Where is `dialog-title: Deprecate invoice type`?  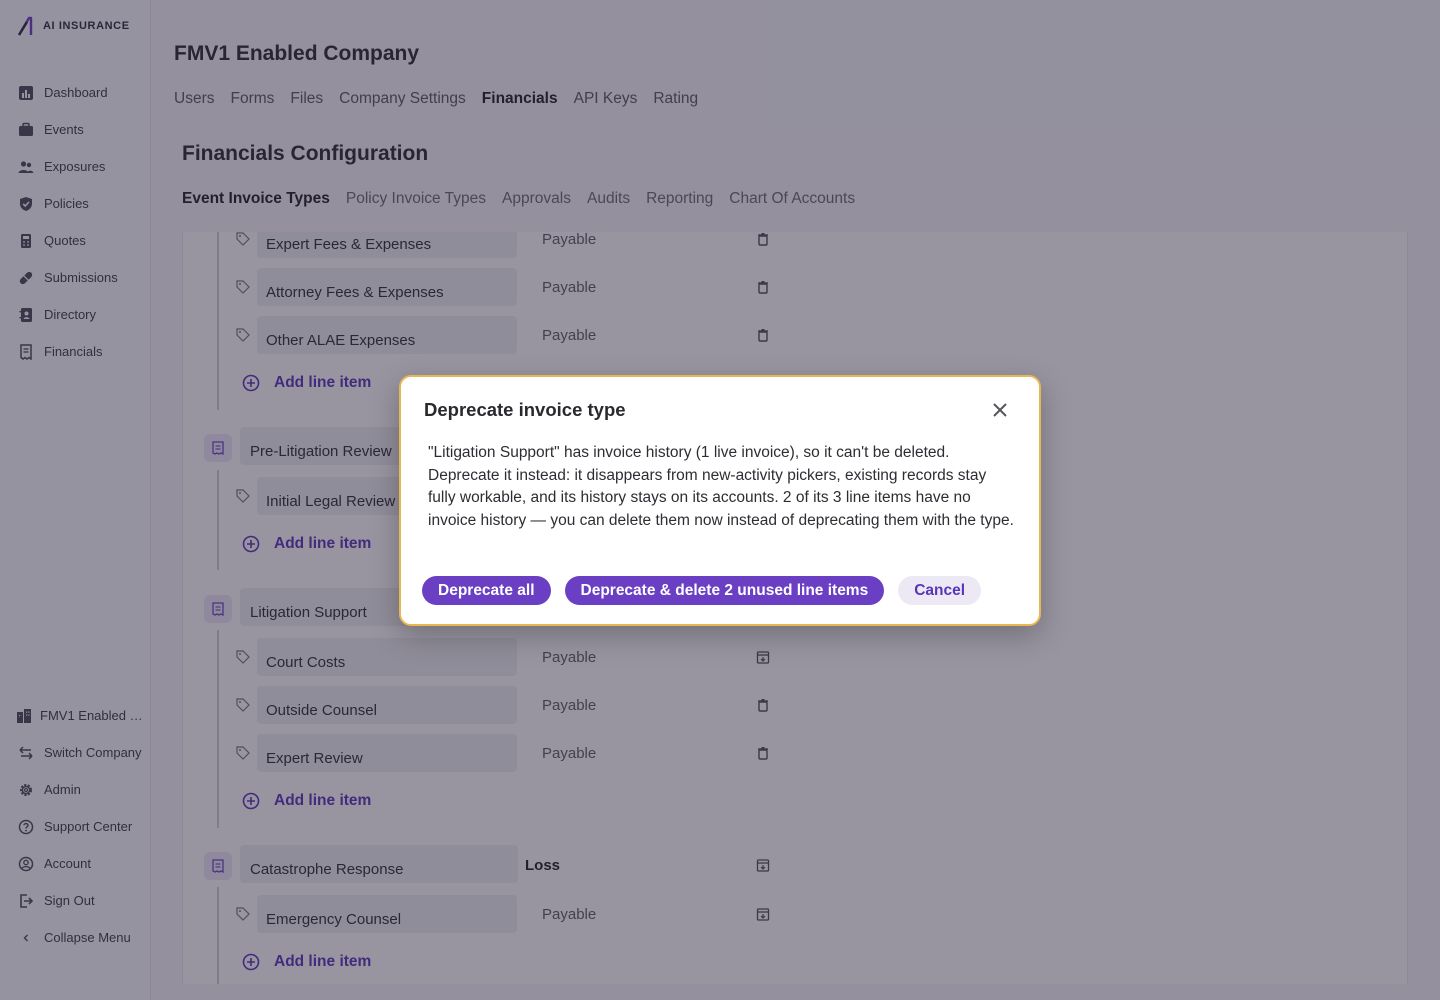 dialog-title: Deprecate invoice type is located at coordinates (525, 409).